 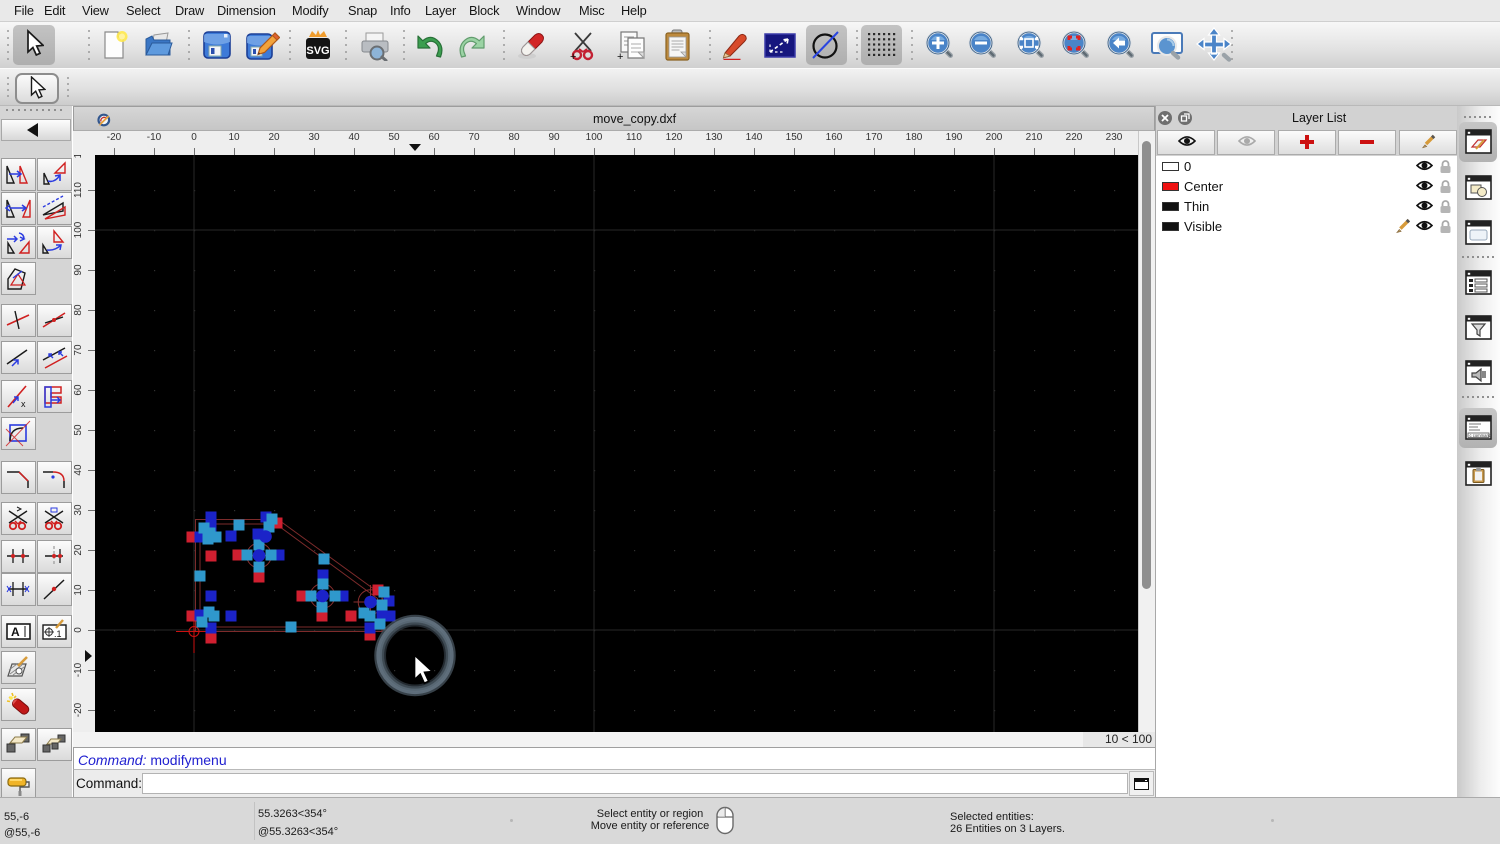 I want to click on svg-text: x, so click(x=23, y=404).